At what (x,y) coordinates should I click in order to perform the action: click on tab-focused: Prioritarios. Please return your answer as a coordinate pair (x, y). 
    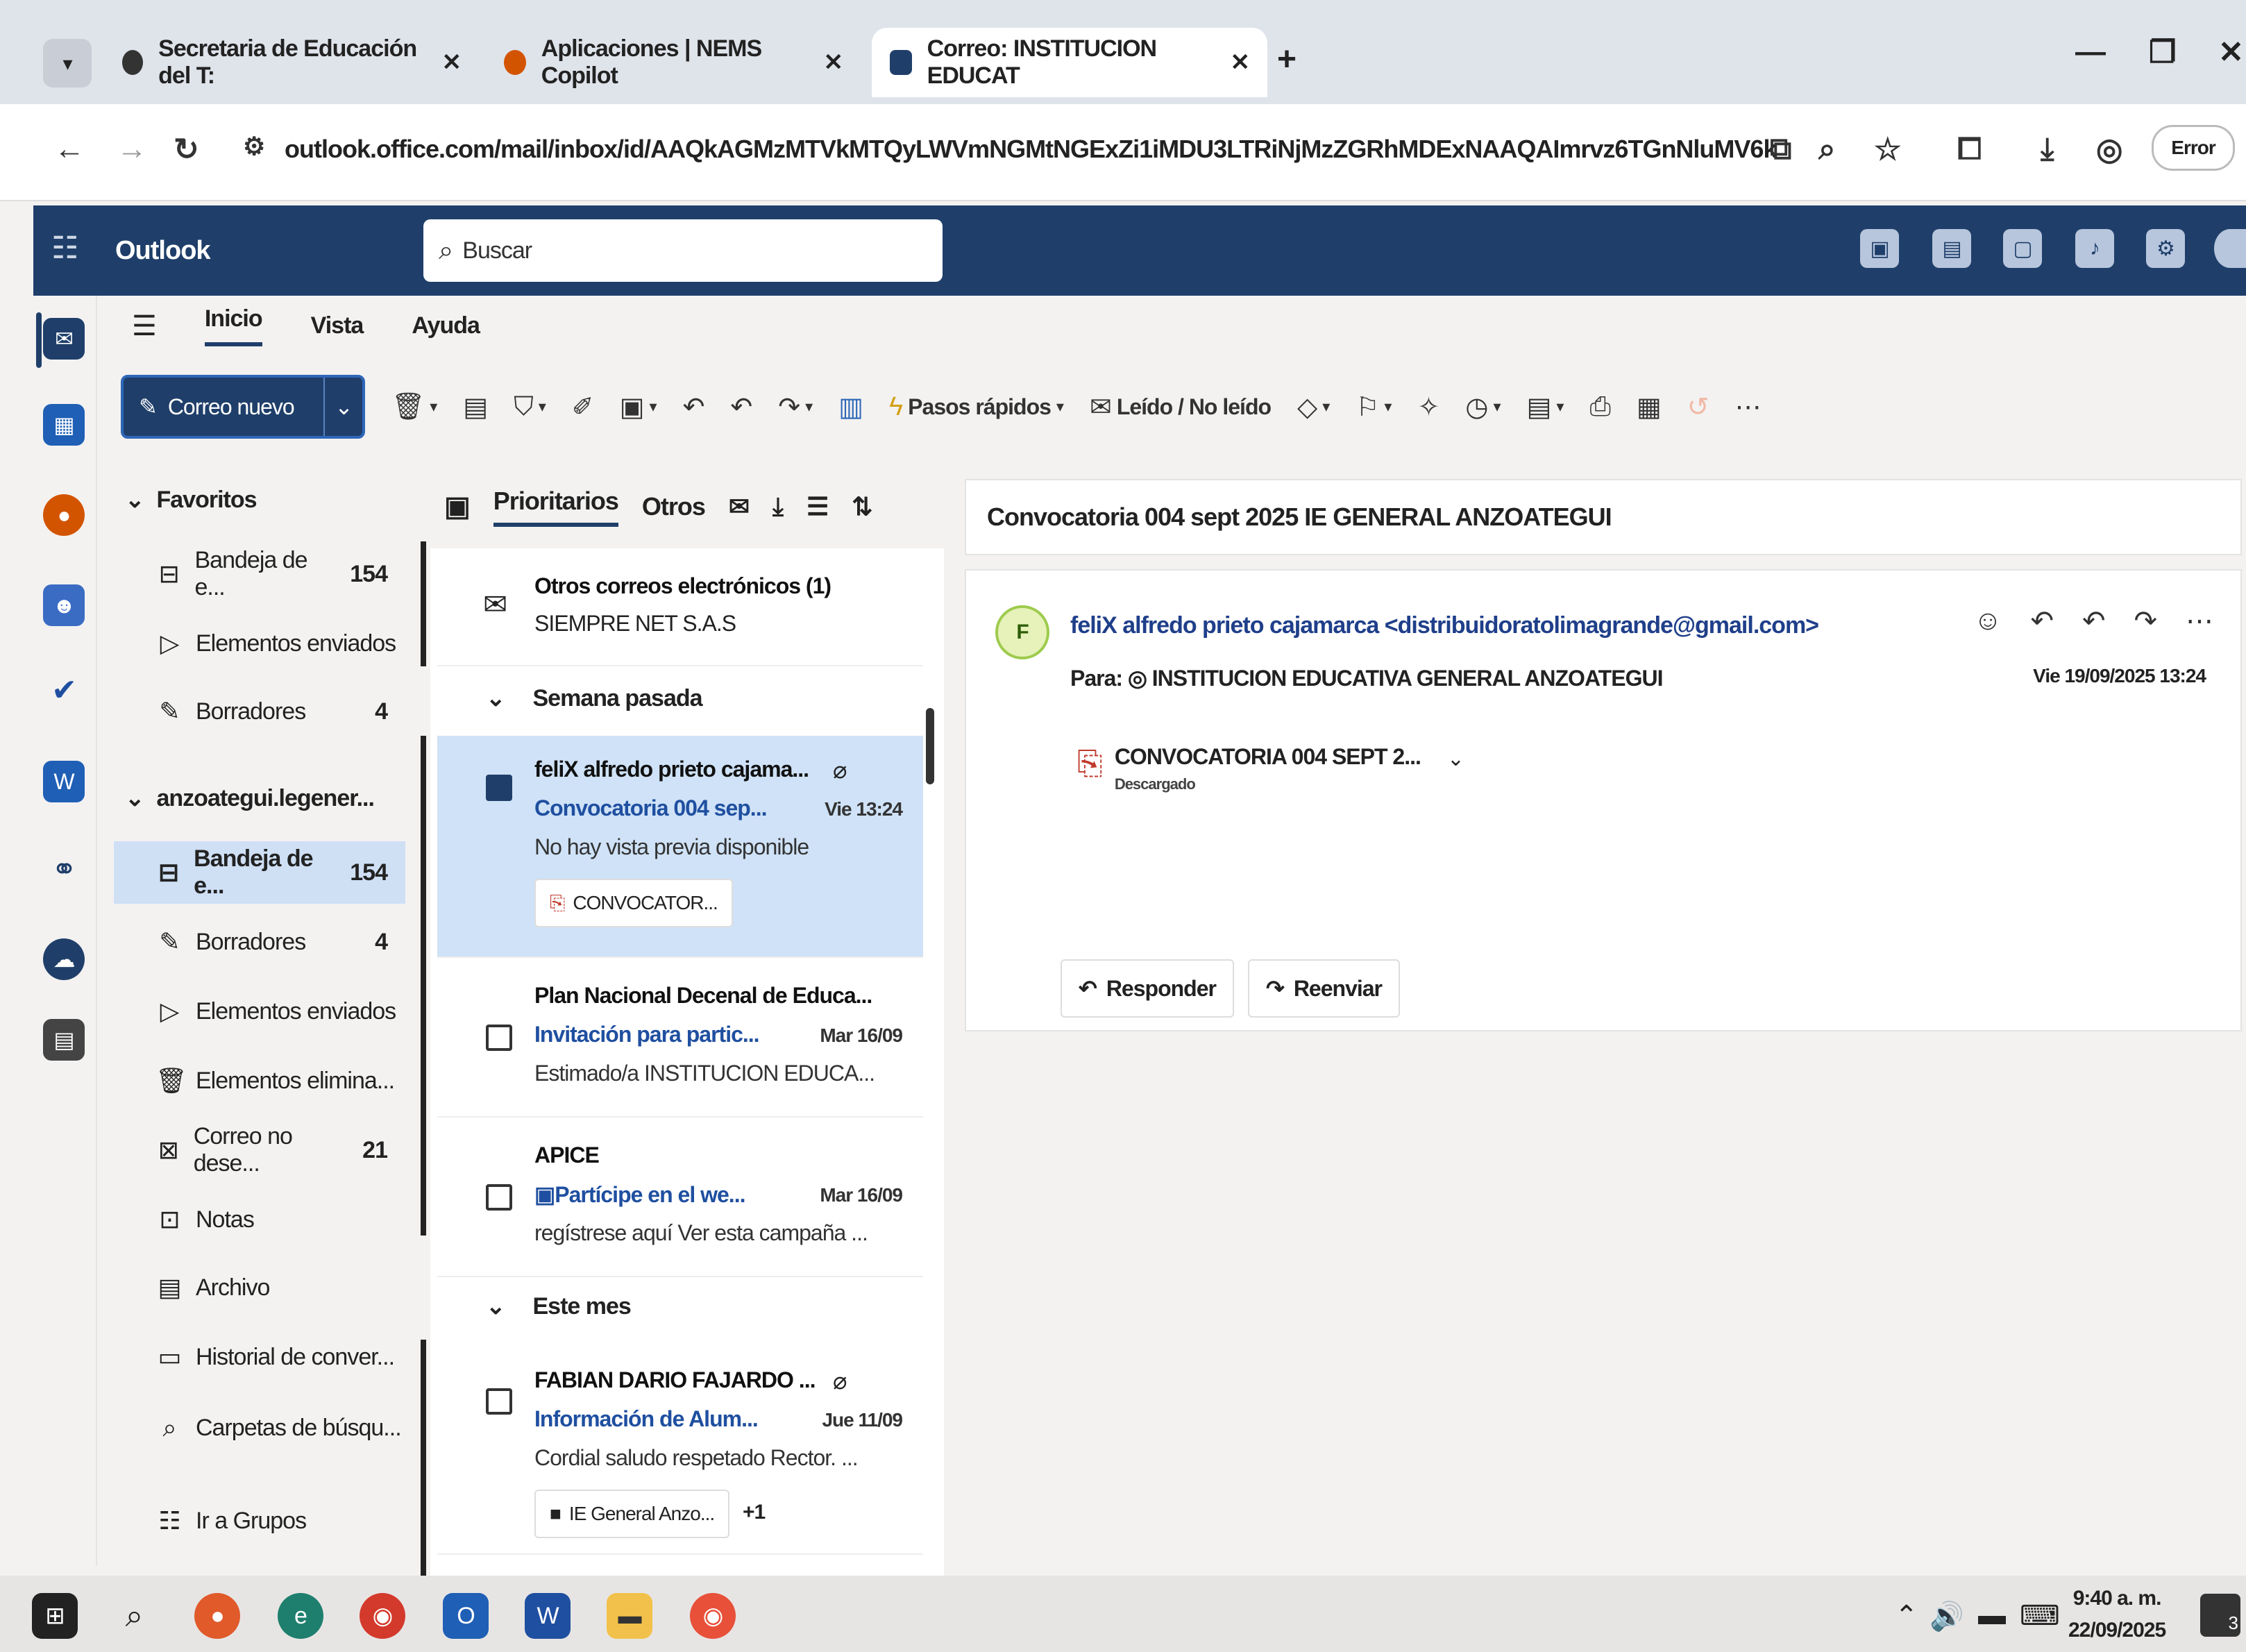
    Looking at the image, I should click on (556, 507).